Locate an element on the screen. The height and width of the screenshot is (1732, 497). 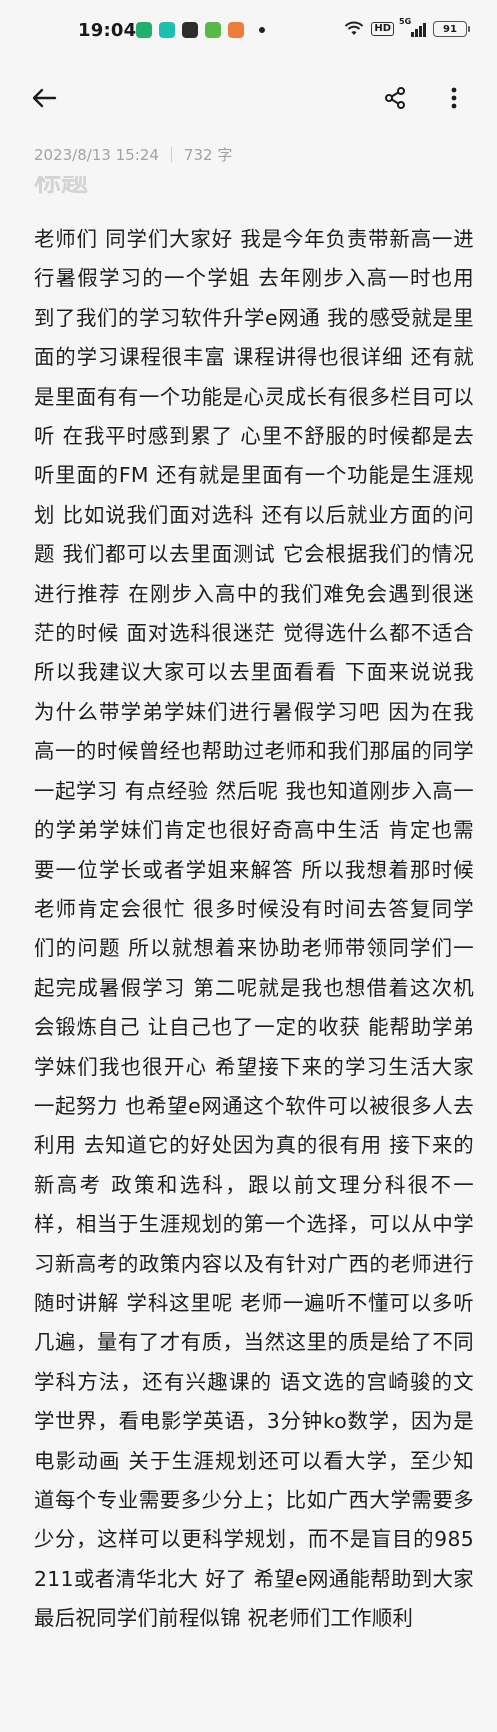
share-button is located at coordinates (395, 98).